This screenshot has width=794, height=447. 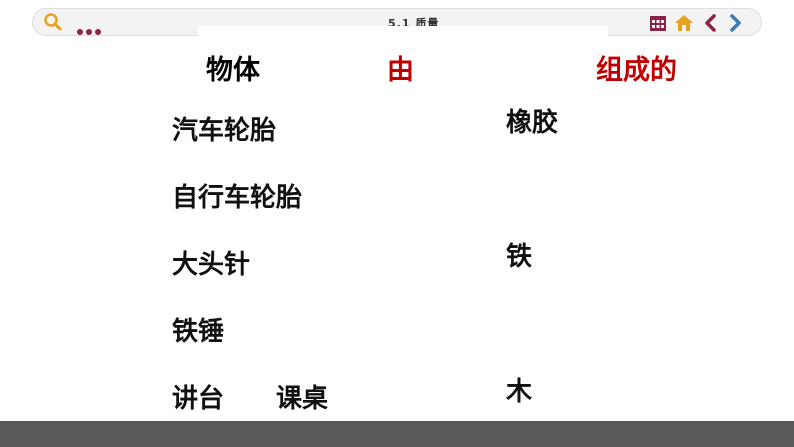 I want to click on bottom-bar, so click(x=397, y=434).